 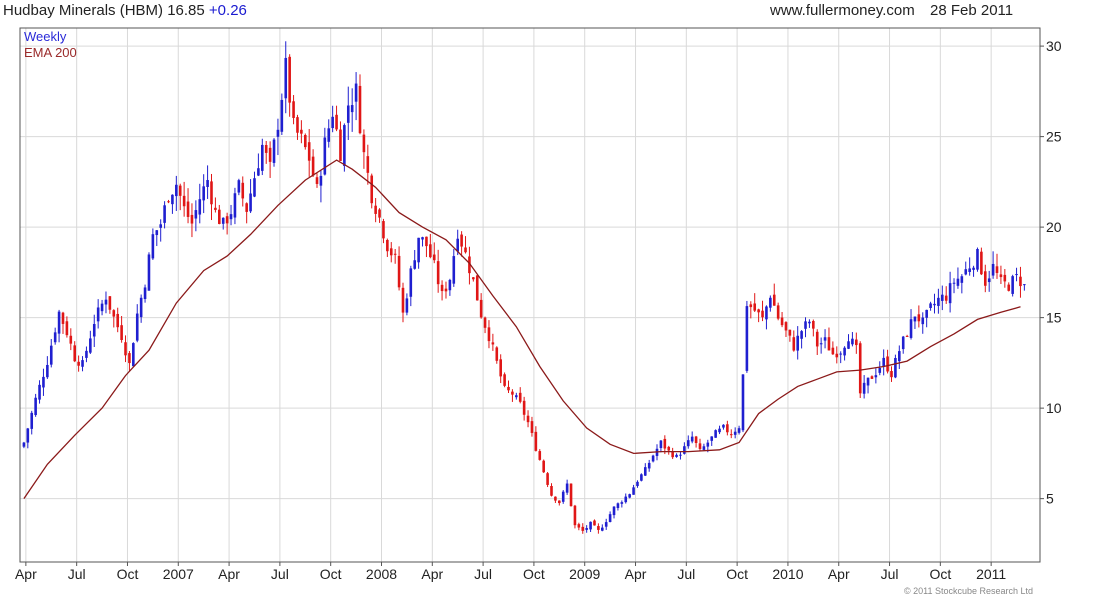 What do you see at coordinates (1051, 272) in the screenshot?
I see `y-axis: 5 10 15 20 25 30` at bounding box center [1051, 272].